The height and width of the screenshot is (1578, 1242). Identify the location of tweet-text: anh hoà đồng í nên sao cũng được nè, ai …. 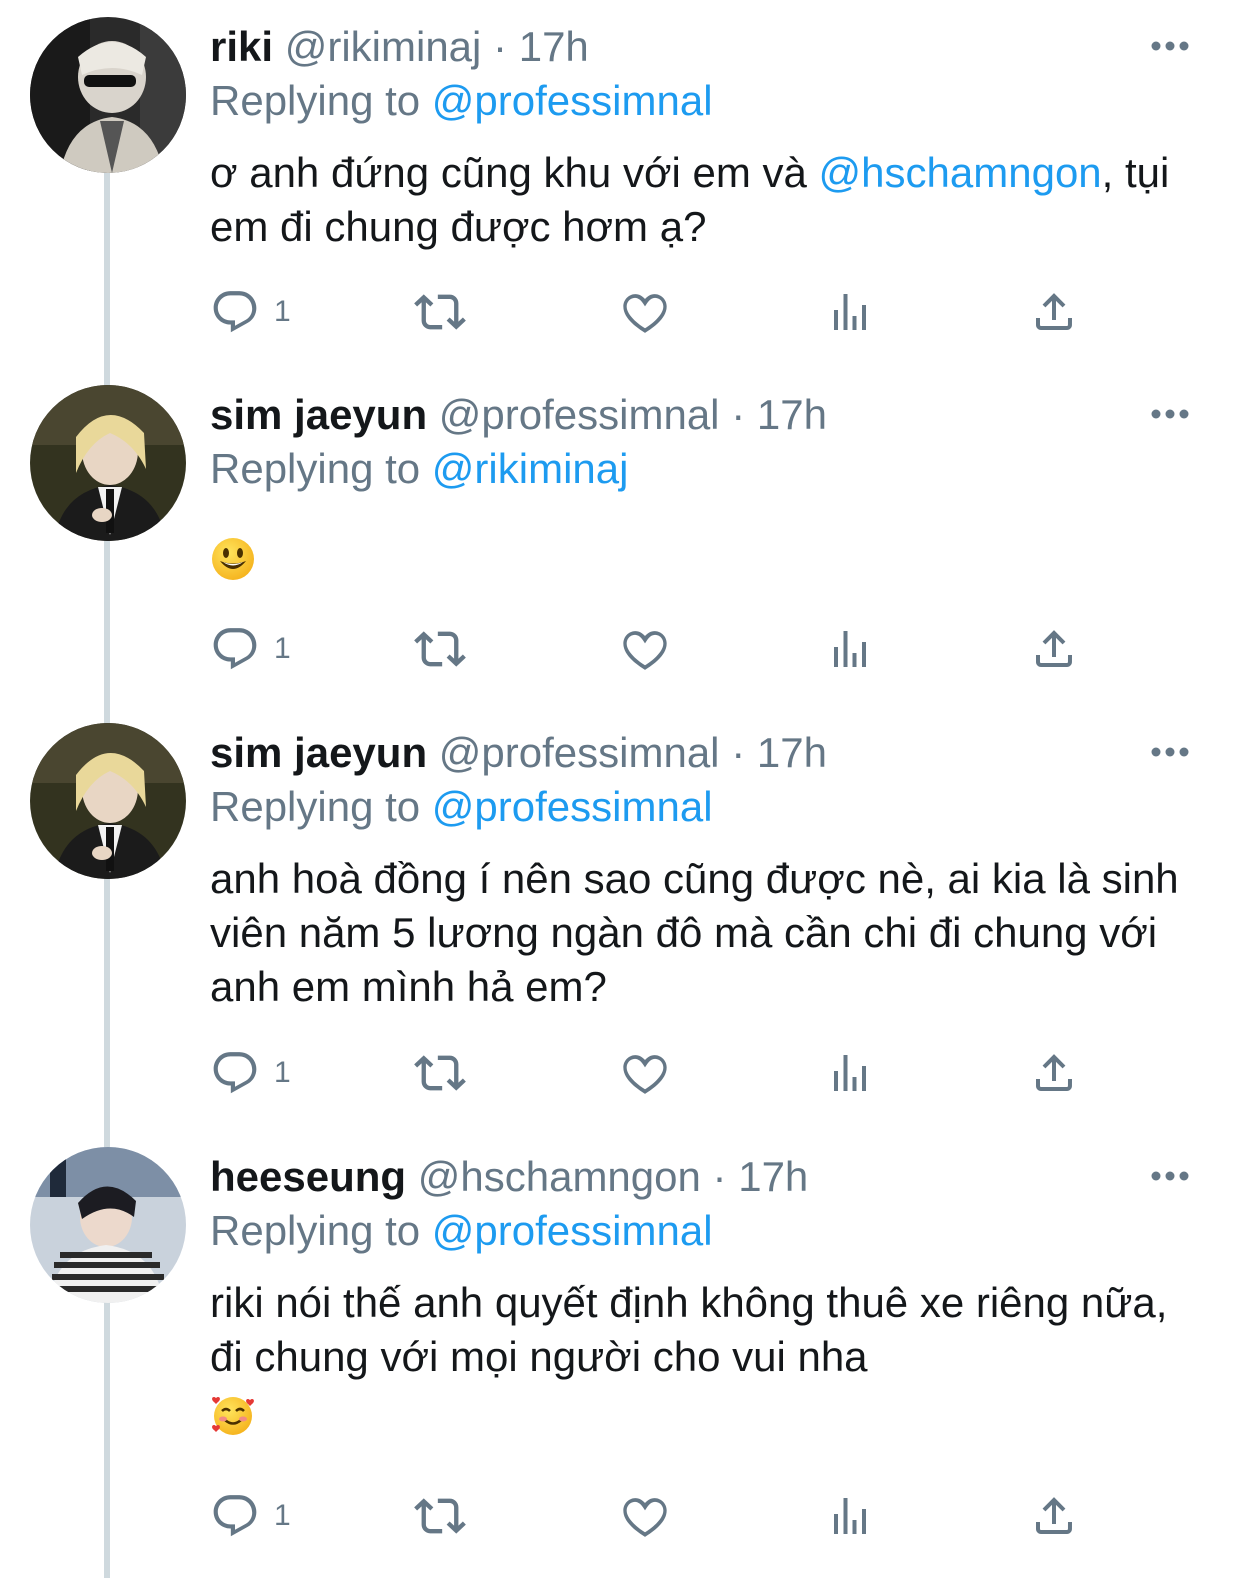
(694, 932).